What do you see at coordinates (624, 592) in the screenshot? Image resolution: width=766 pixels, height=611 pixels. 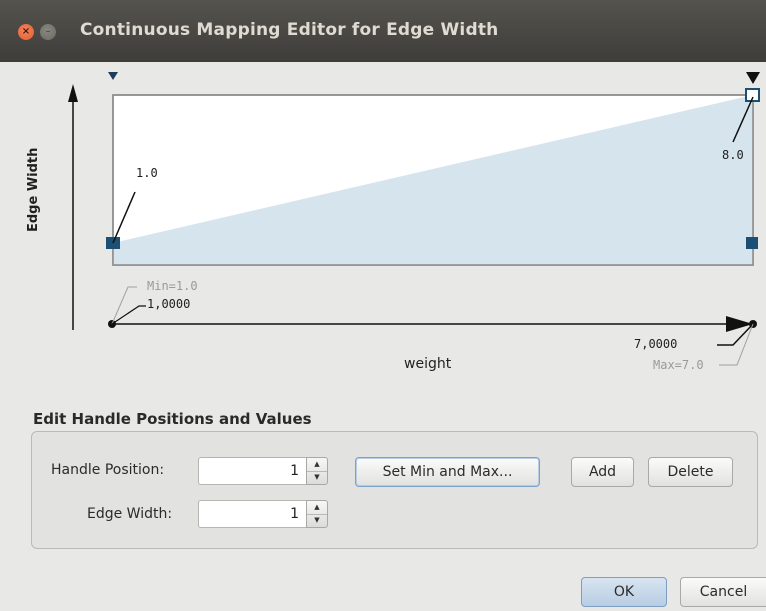 I see `ok-button: OK` at bounding box center [624, 592].